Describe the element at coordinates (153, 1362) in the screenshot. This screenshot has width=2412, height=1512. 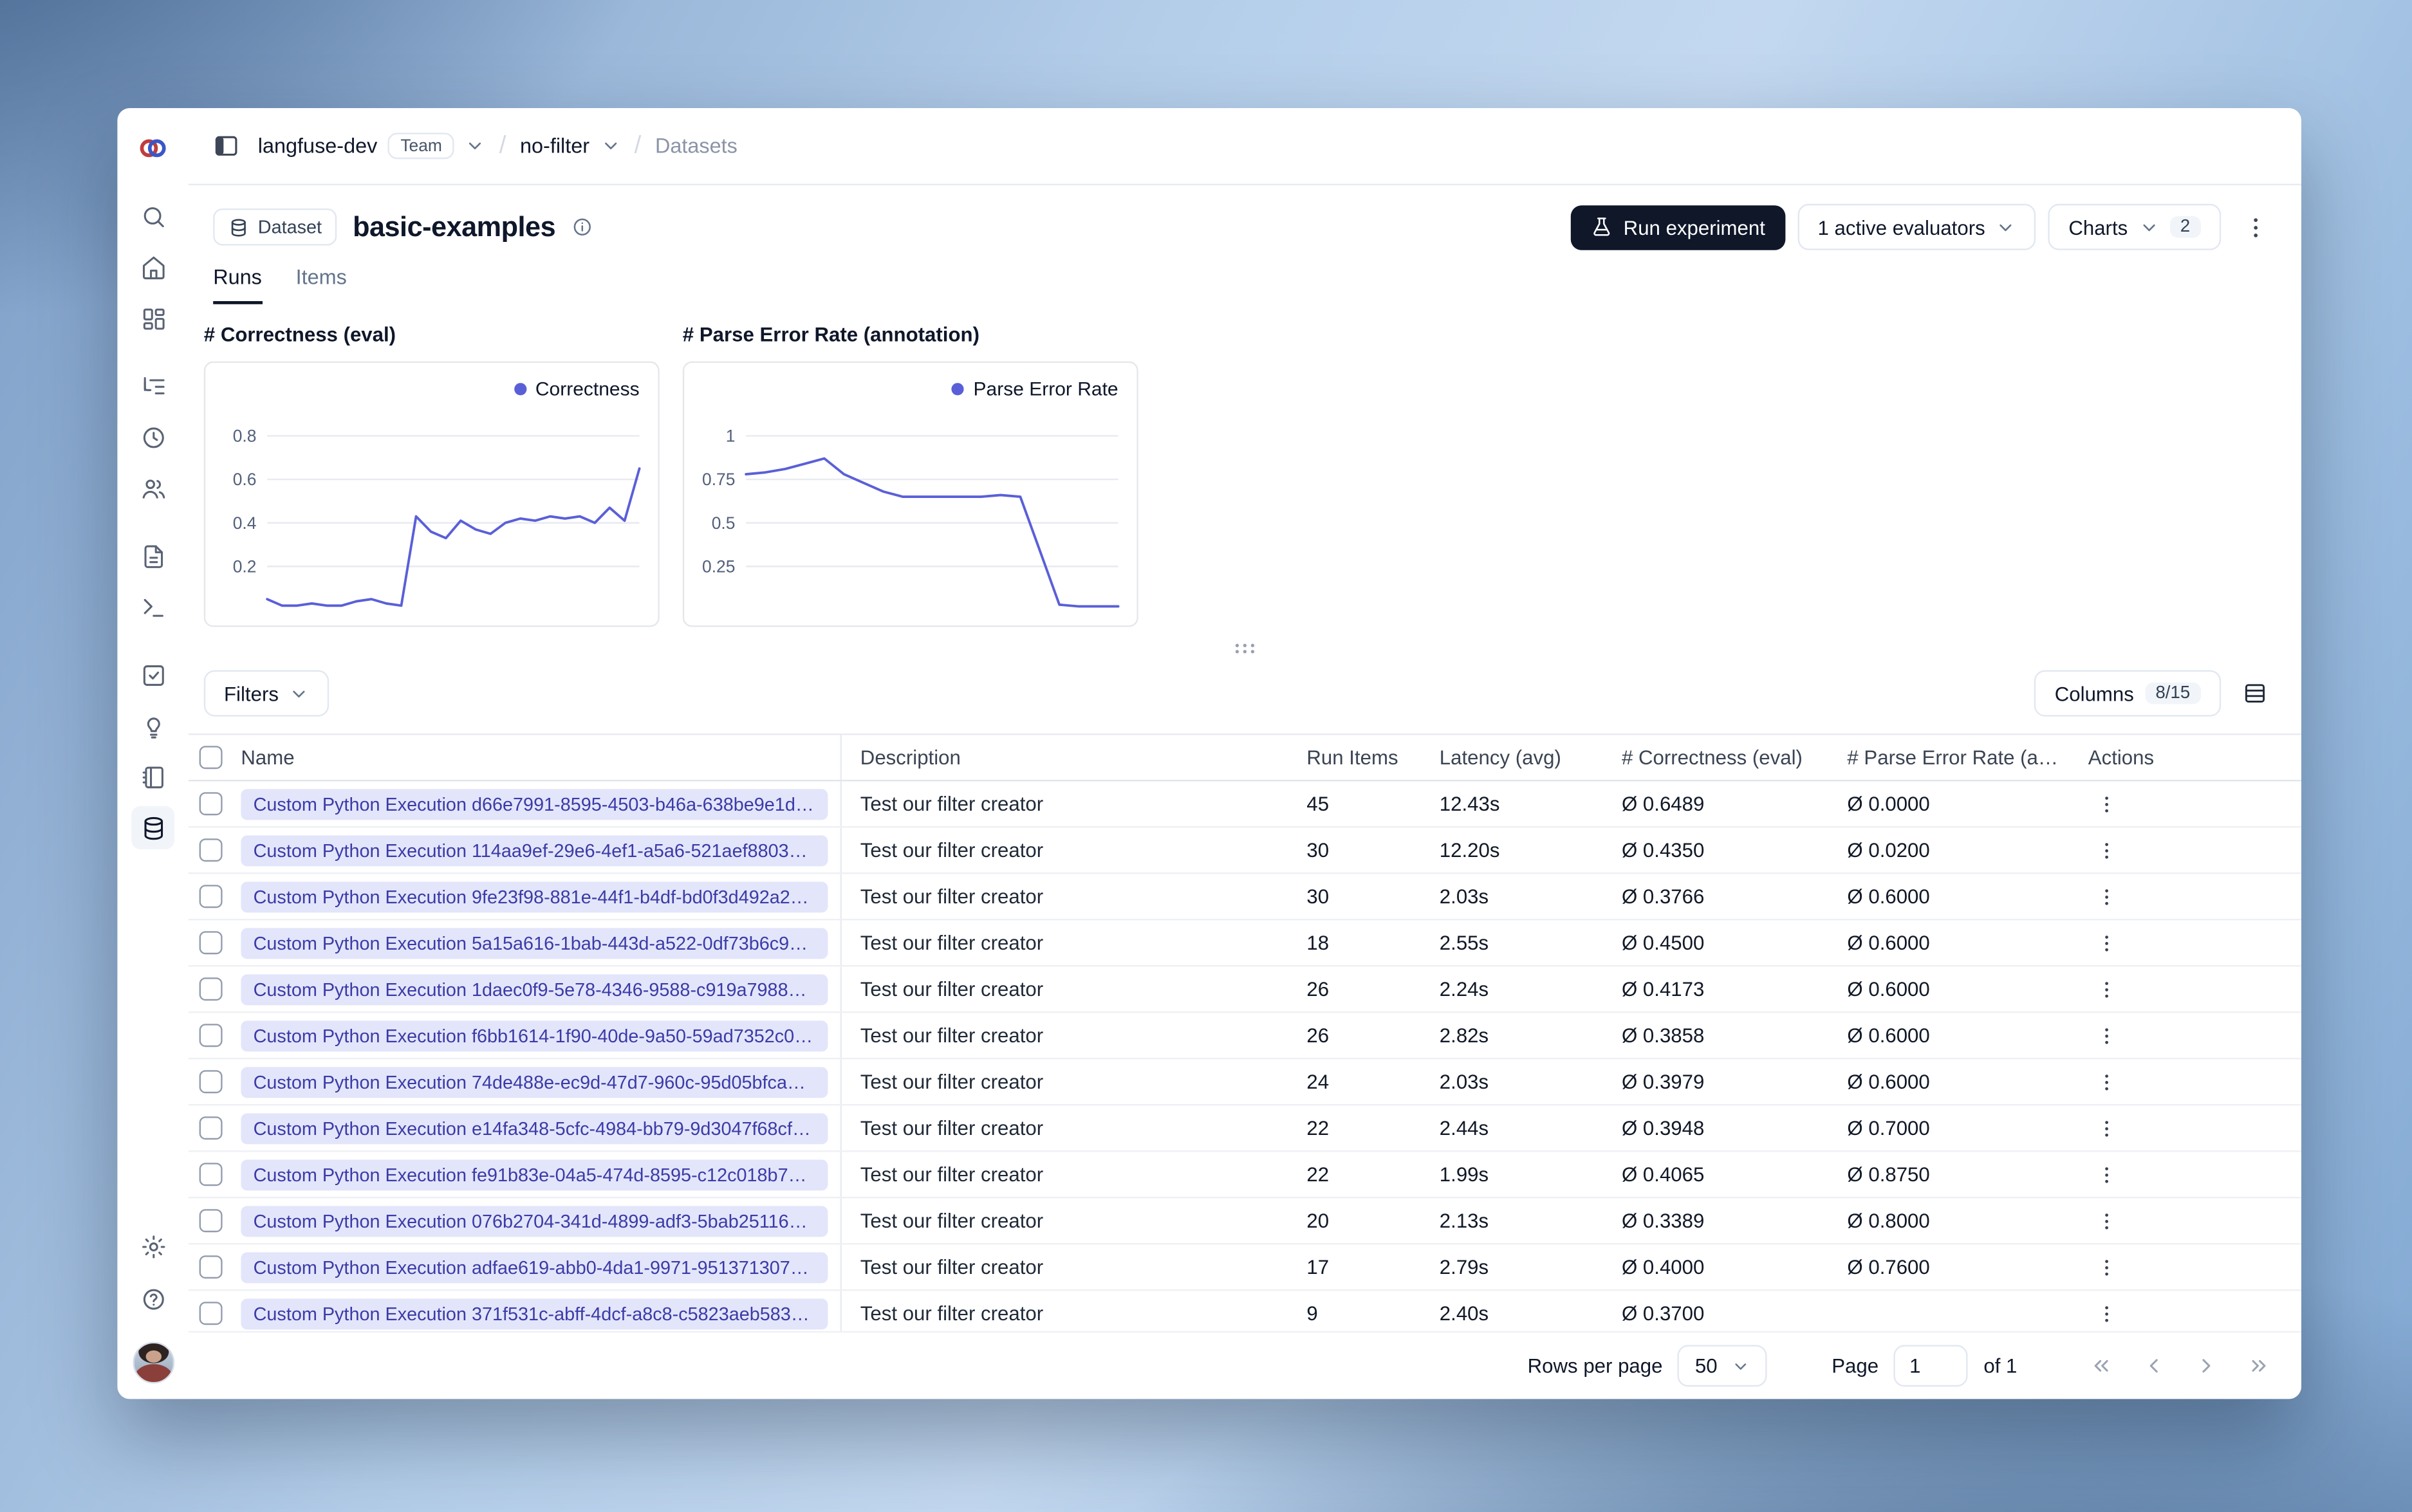
I see `user-avatar` at that location.